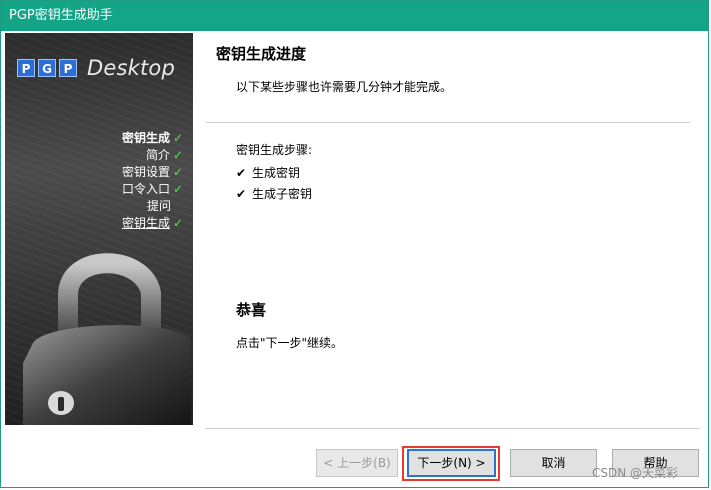  Describe the element at coordinates (68, 68) in the screenshot. I see `logo-letter-3: P` at that location.